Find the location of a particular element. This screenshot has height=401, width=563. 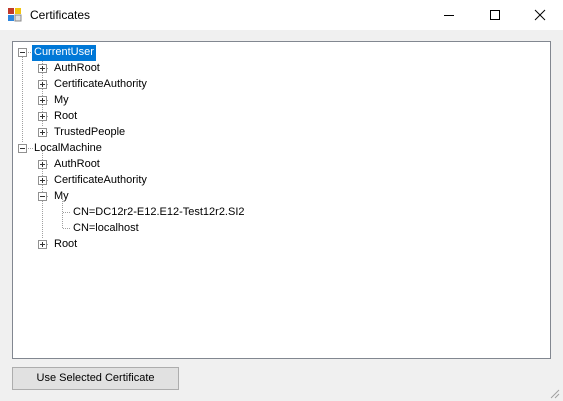

certificate-app-icon is located at coordinates (15, 15).